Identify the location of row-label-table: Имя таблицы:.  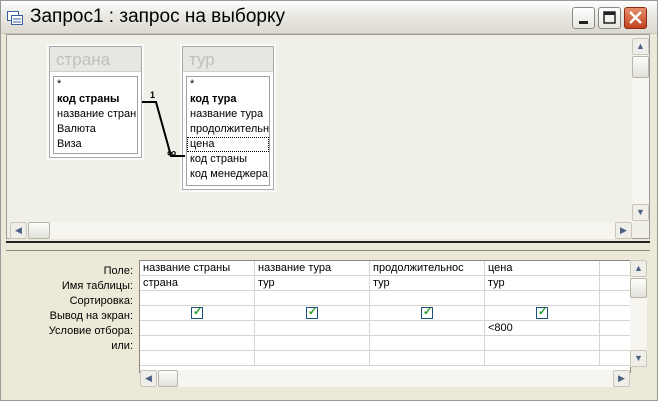
(97, 286).